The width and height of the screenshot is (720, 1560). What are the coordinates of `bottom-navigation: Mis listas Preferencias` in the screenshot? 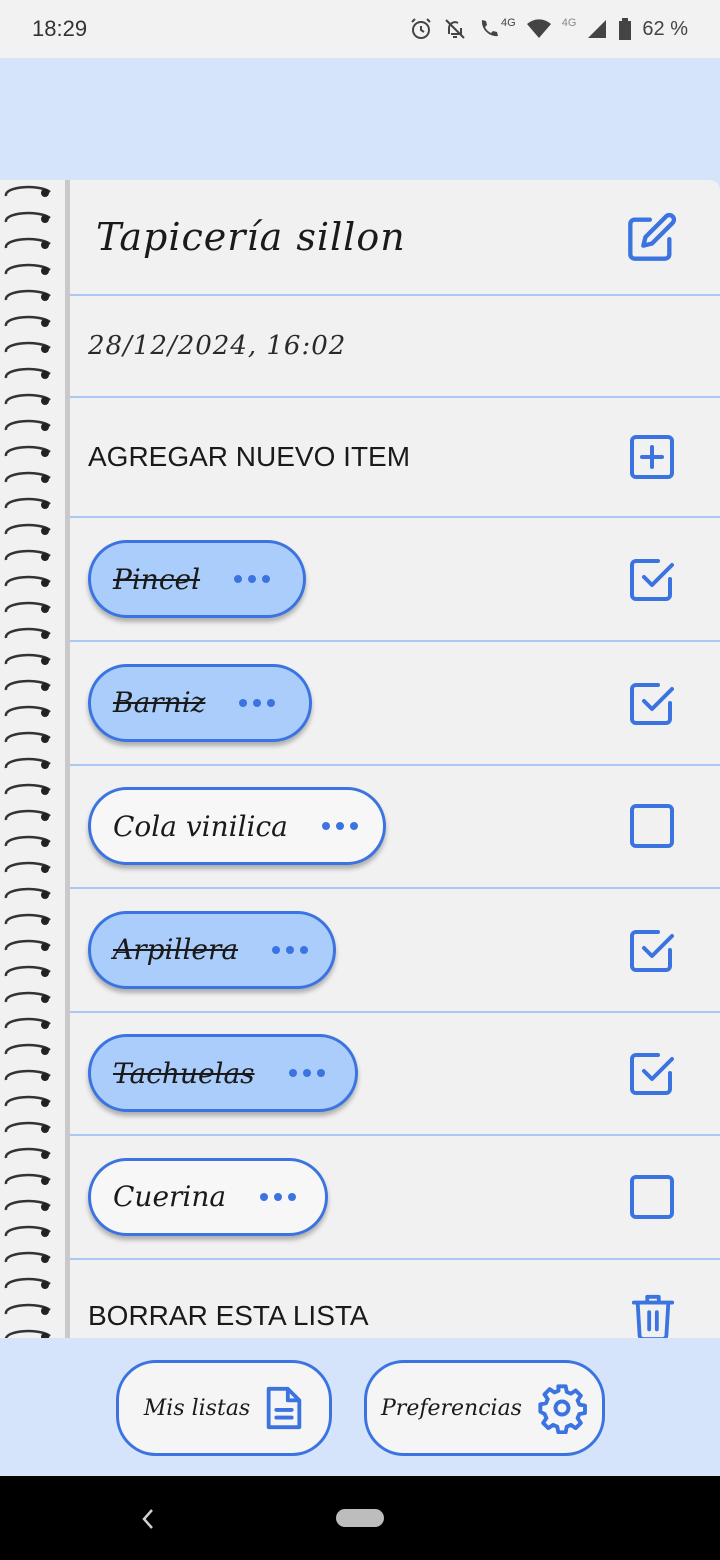 It's located at (360, 1407).